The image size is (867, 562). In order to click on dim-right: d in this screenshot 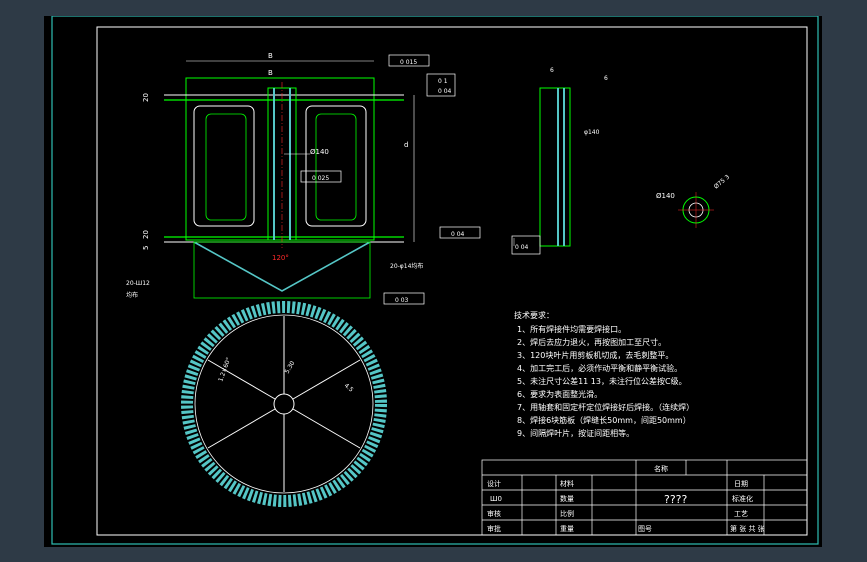, I will do `click(406, 145)`.